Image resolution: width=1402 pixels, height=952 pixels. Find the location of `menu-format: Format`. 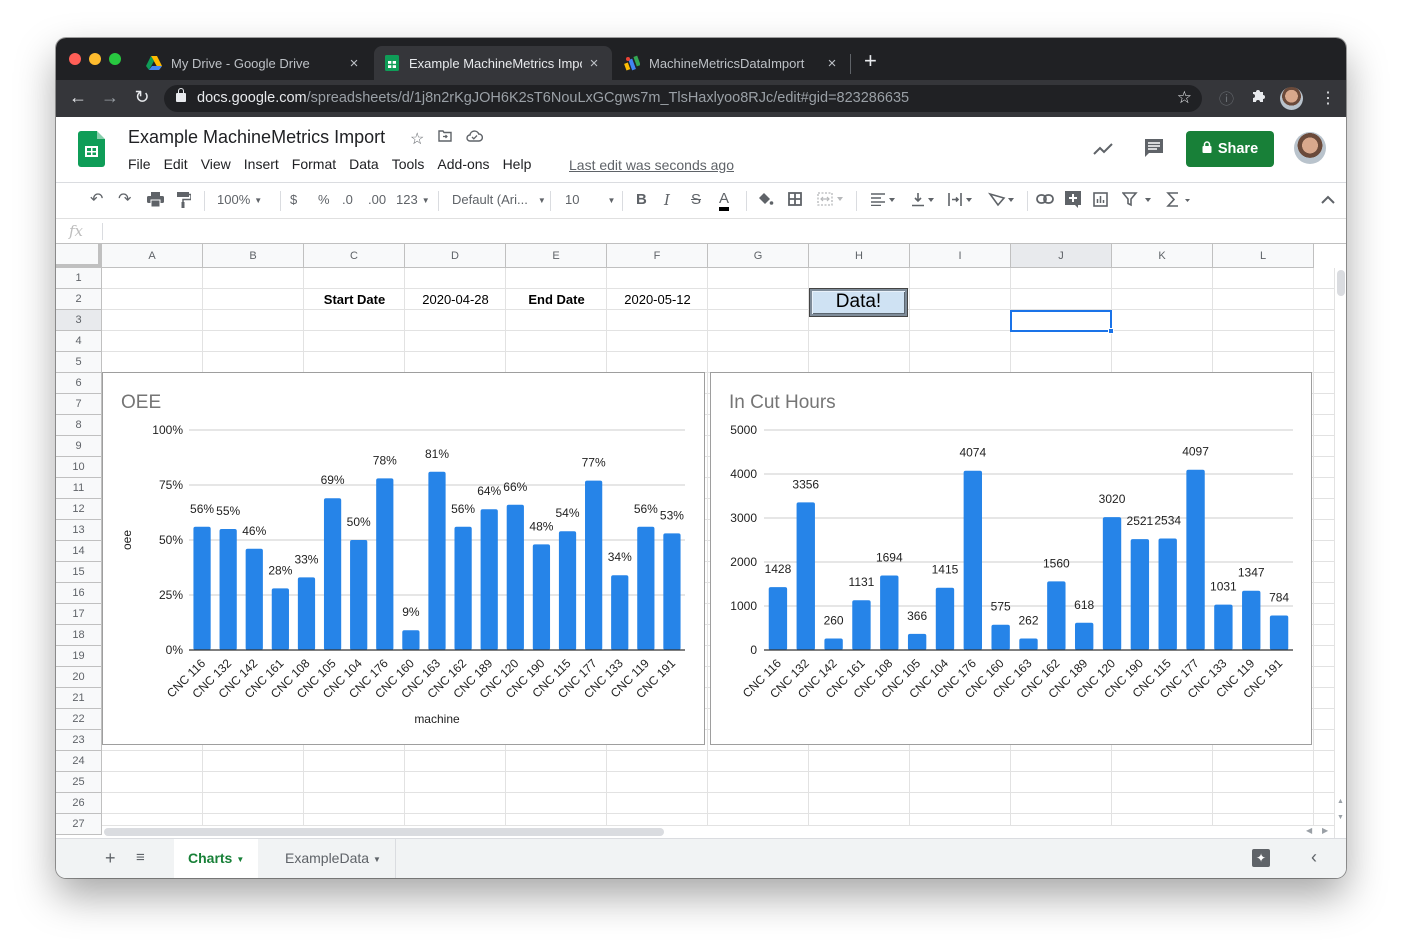

menu-format: Format is located at coordinates (314, 164).